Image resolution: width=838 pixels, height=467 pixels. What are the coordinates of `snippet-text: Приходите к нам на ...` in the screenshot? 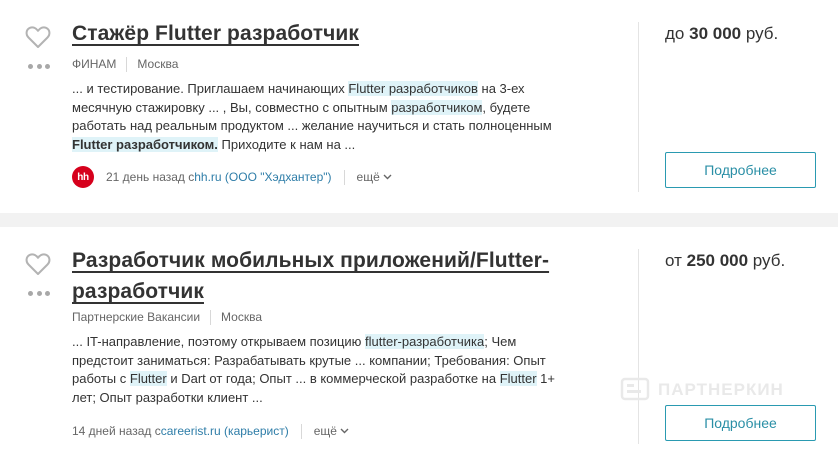 It's located at (286, 144).